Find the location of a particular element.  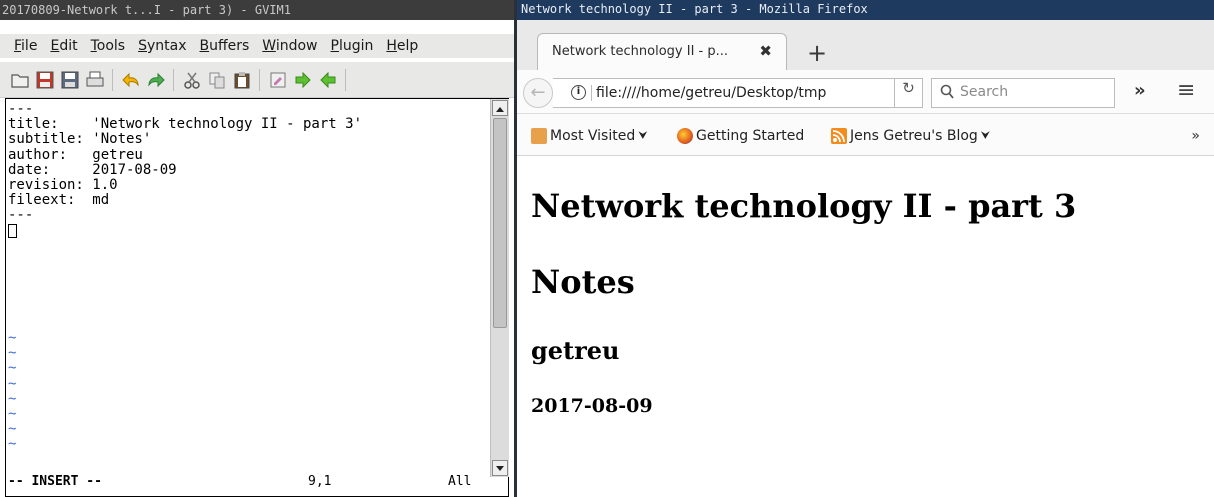

menu-edit: Edit is located at coordinates (63, 46).